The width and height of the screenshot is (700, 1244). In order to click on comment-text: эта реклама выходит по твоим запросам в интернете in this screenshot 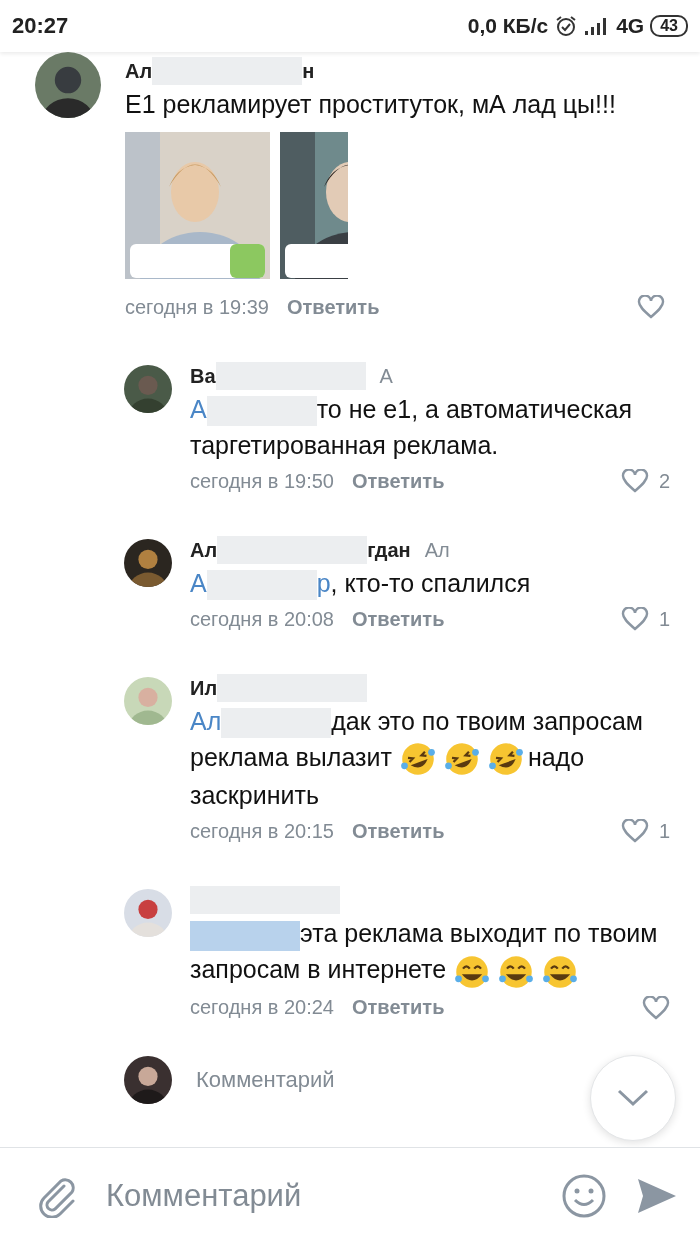, I will do `click(430, 952)`.